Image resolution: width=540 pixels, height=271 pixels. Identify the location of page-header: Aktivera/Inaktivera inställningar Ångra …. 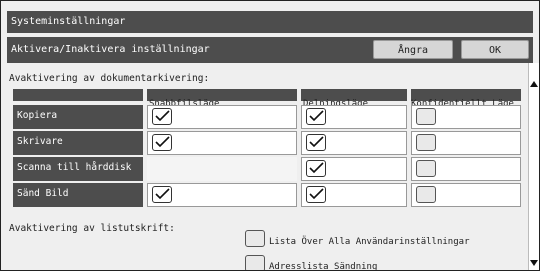
(270, 50).